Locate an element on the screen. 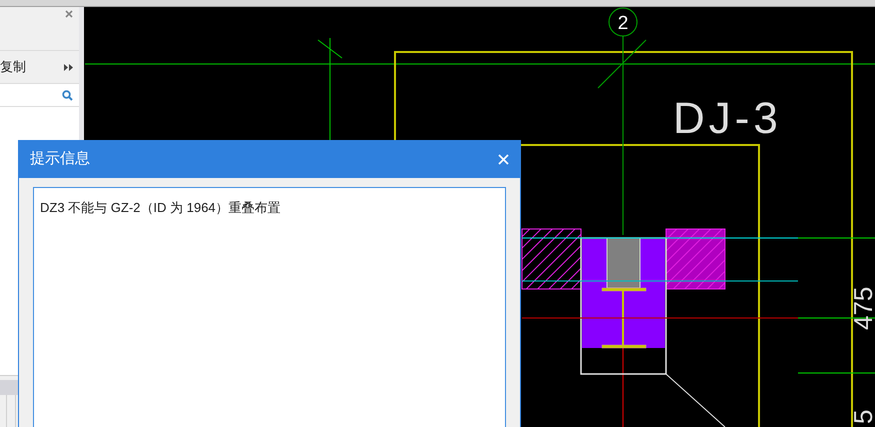 This screenshot has height=427, width=875. expand-icon is located at coordinates (68, 67).